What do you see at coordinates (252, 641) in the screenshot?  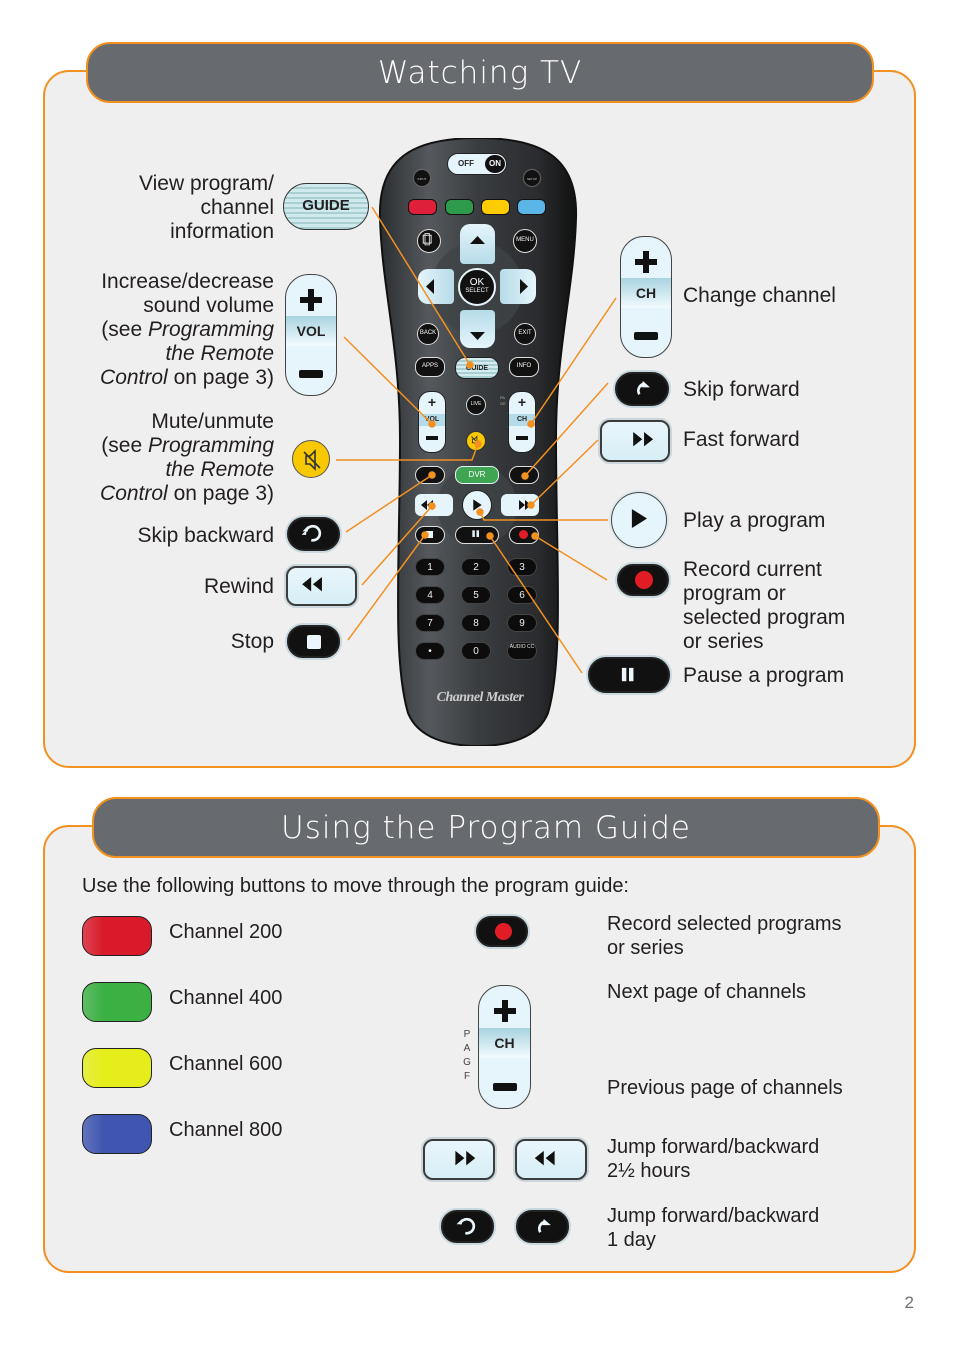 I see `stop-label: Stop` at bounding box center [252, 641].